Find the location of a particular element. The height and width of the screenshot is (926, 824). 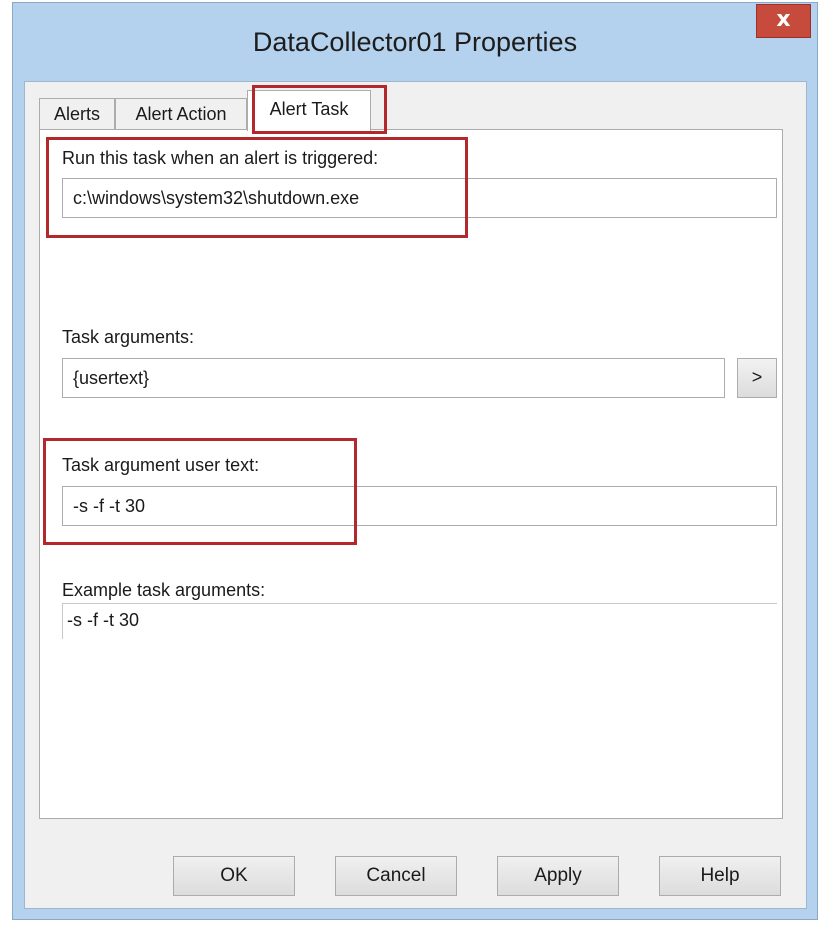

help-button: Help is located at coordinates (720, 876).